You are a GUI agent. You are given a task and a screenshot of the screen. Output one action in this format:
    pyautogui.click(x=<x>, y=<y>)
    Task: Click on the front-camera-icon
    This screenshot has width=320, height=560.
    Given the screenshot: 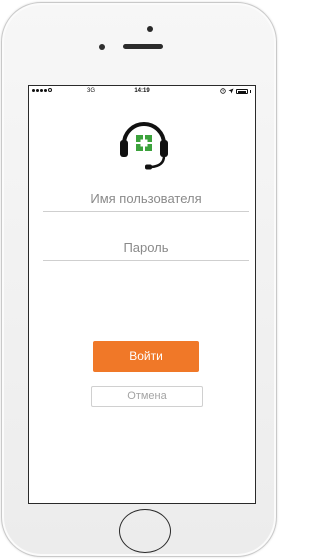 What is the action you would take?
    pyautogui.click(x=102, y=47)
    